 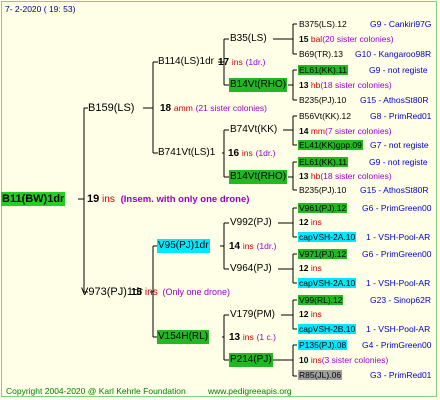 What do you see at coordinates (365, 24) in the screenshot?
I see `gen4-row-0: B375(LS).12 G9 - Cankiri97G` at bounding box center [365, 24].